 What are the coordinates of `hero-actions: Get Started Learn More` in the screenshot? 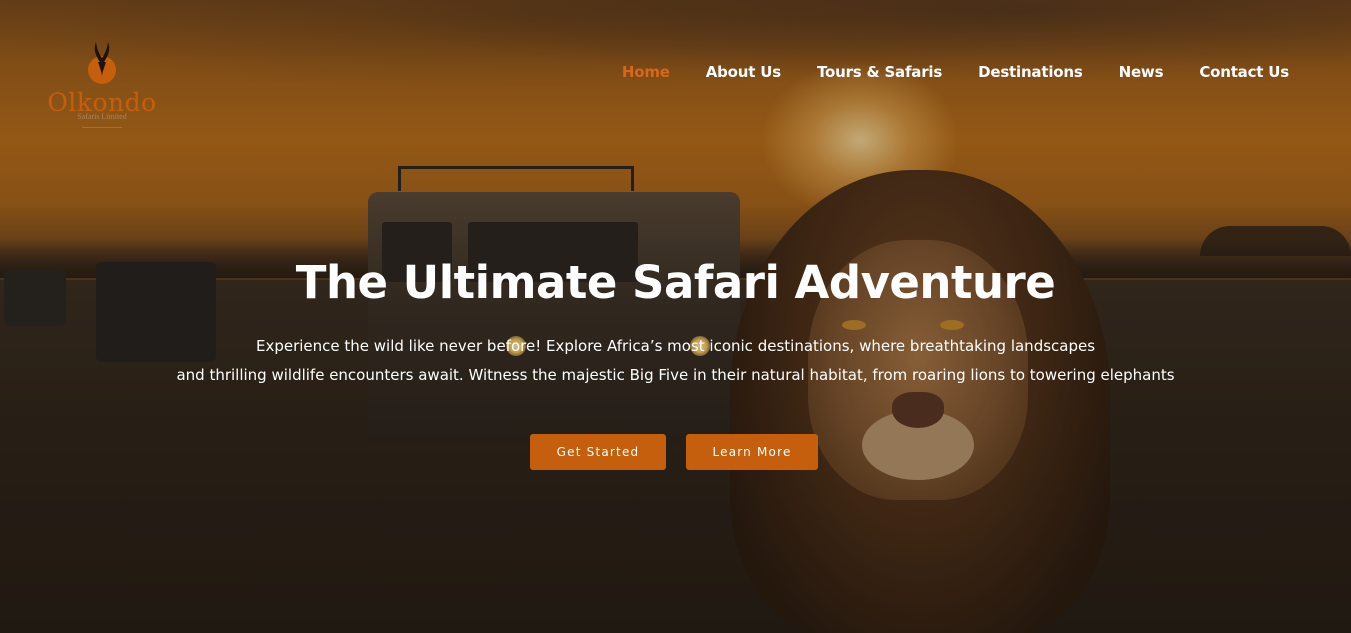 It's located at (674, 452).